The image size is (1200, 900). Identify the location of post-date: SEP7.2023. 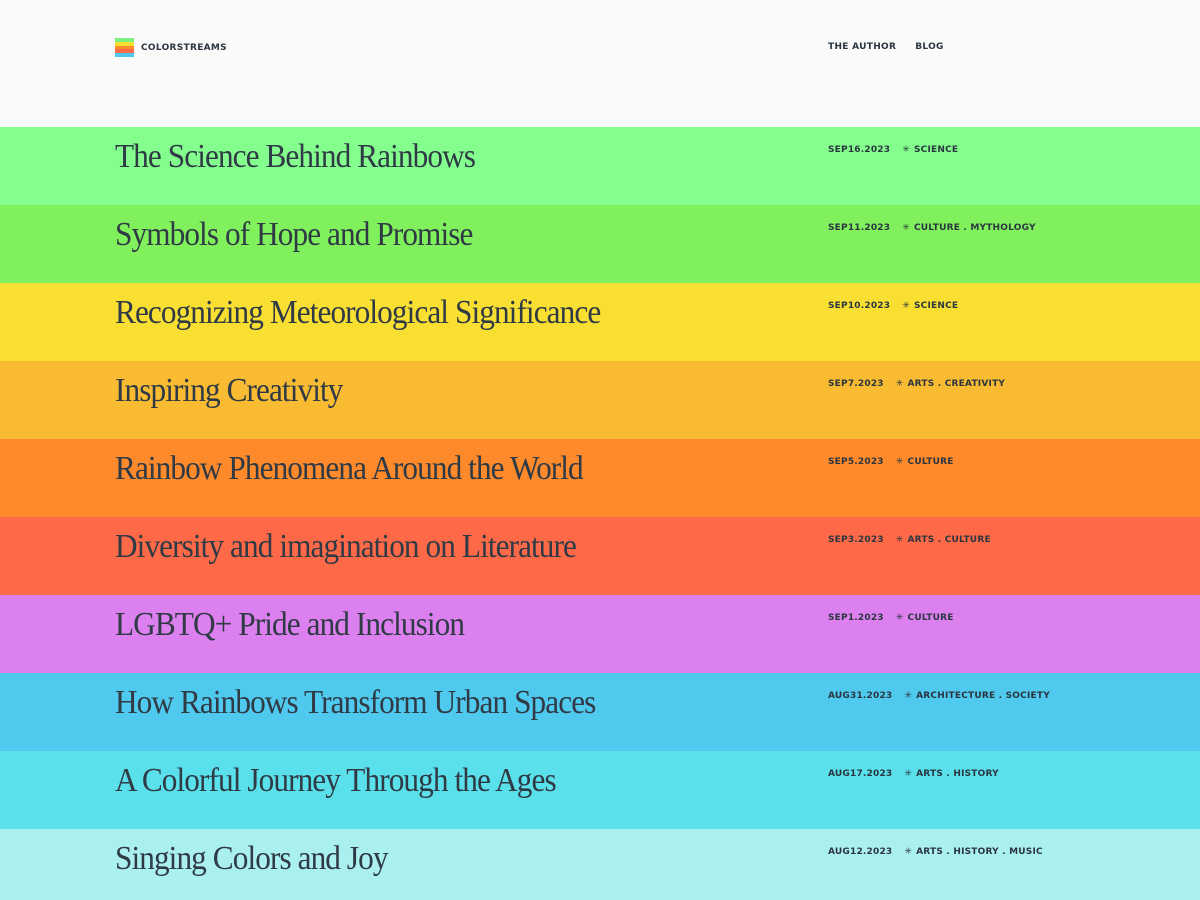
(856, 384).